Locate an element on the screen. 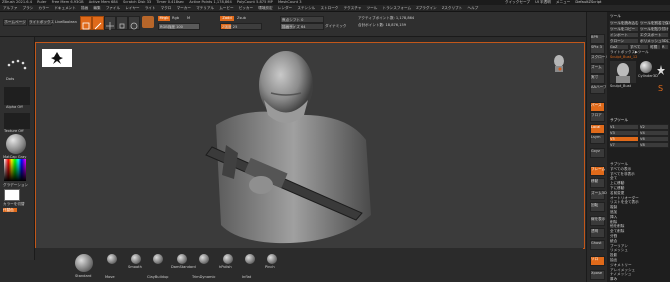  pinch-brush is located at coordinates (272, 259).